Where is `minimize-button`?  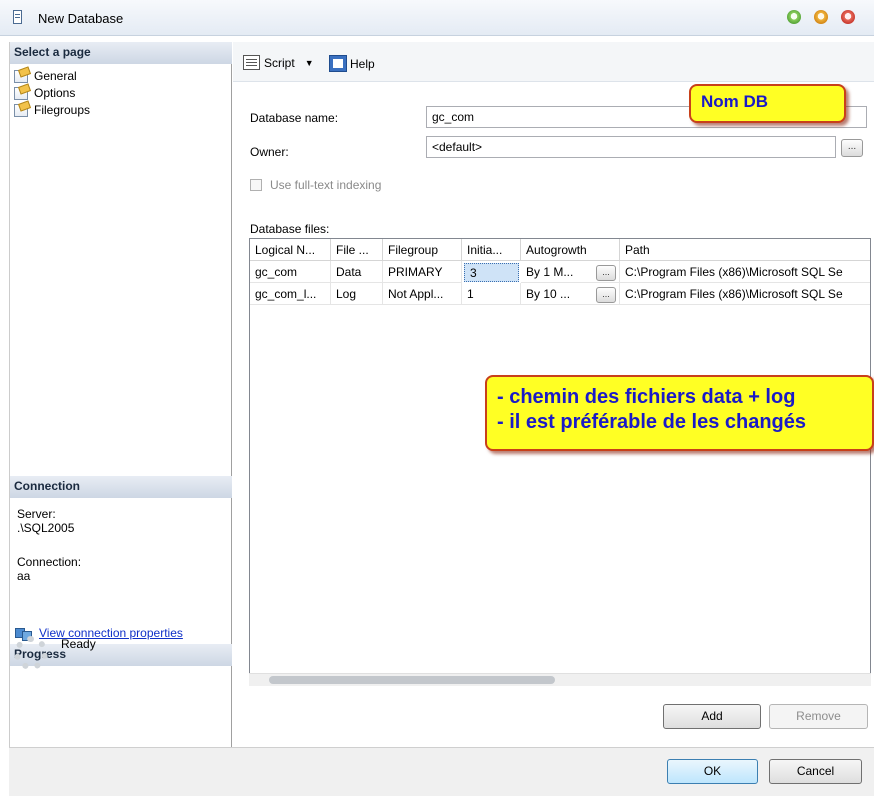
minimize-button is located at coordinates (794, 17).